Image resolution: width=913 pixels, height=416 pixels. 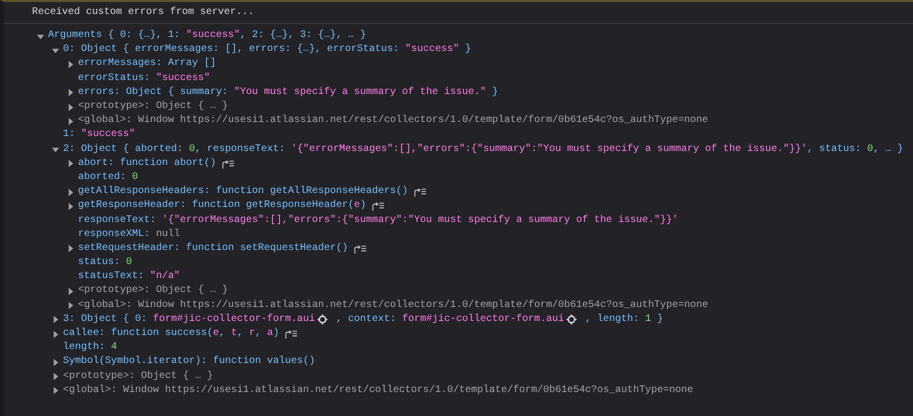 What do you see at coordinates (105, 263) in the screenshot?
I see `object-property-text: status: 0` at bounding box center [105, 263].